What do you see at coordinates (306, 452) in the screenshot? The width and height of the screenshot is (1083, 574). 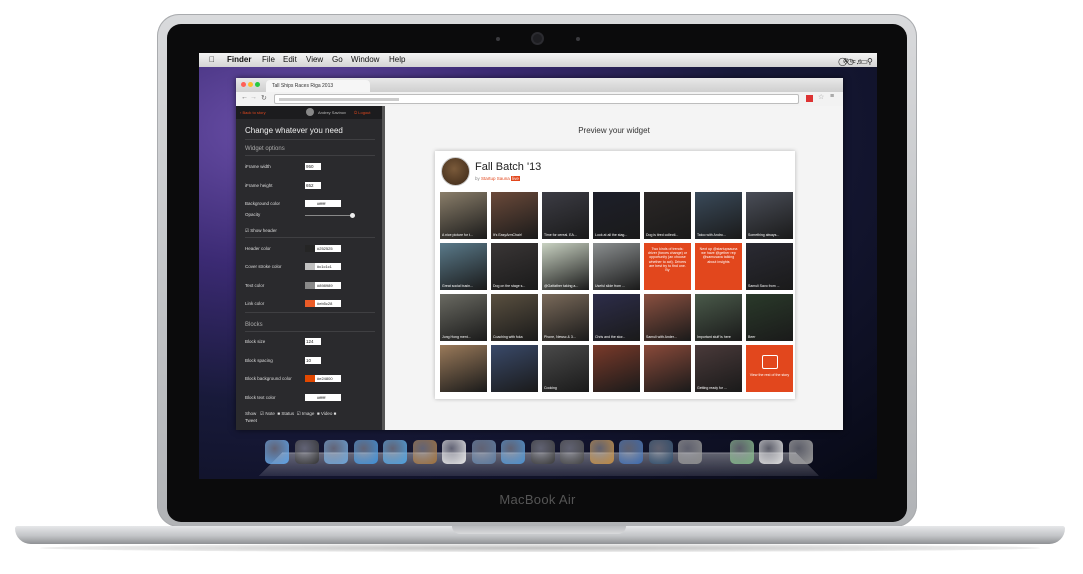 I see `dashboard-icon` at bounding box center [306, 452].